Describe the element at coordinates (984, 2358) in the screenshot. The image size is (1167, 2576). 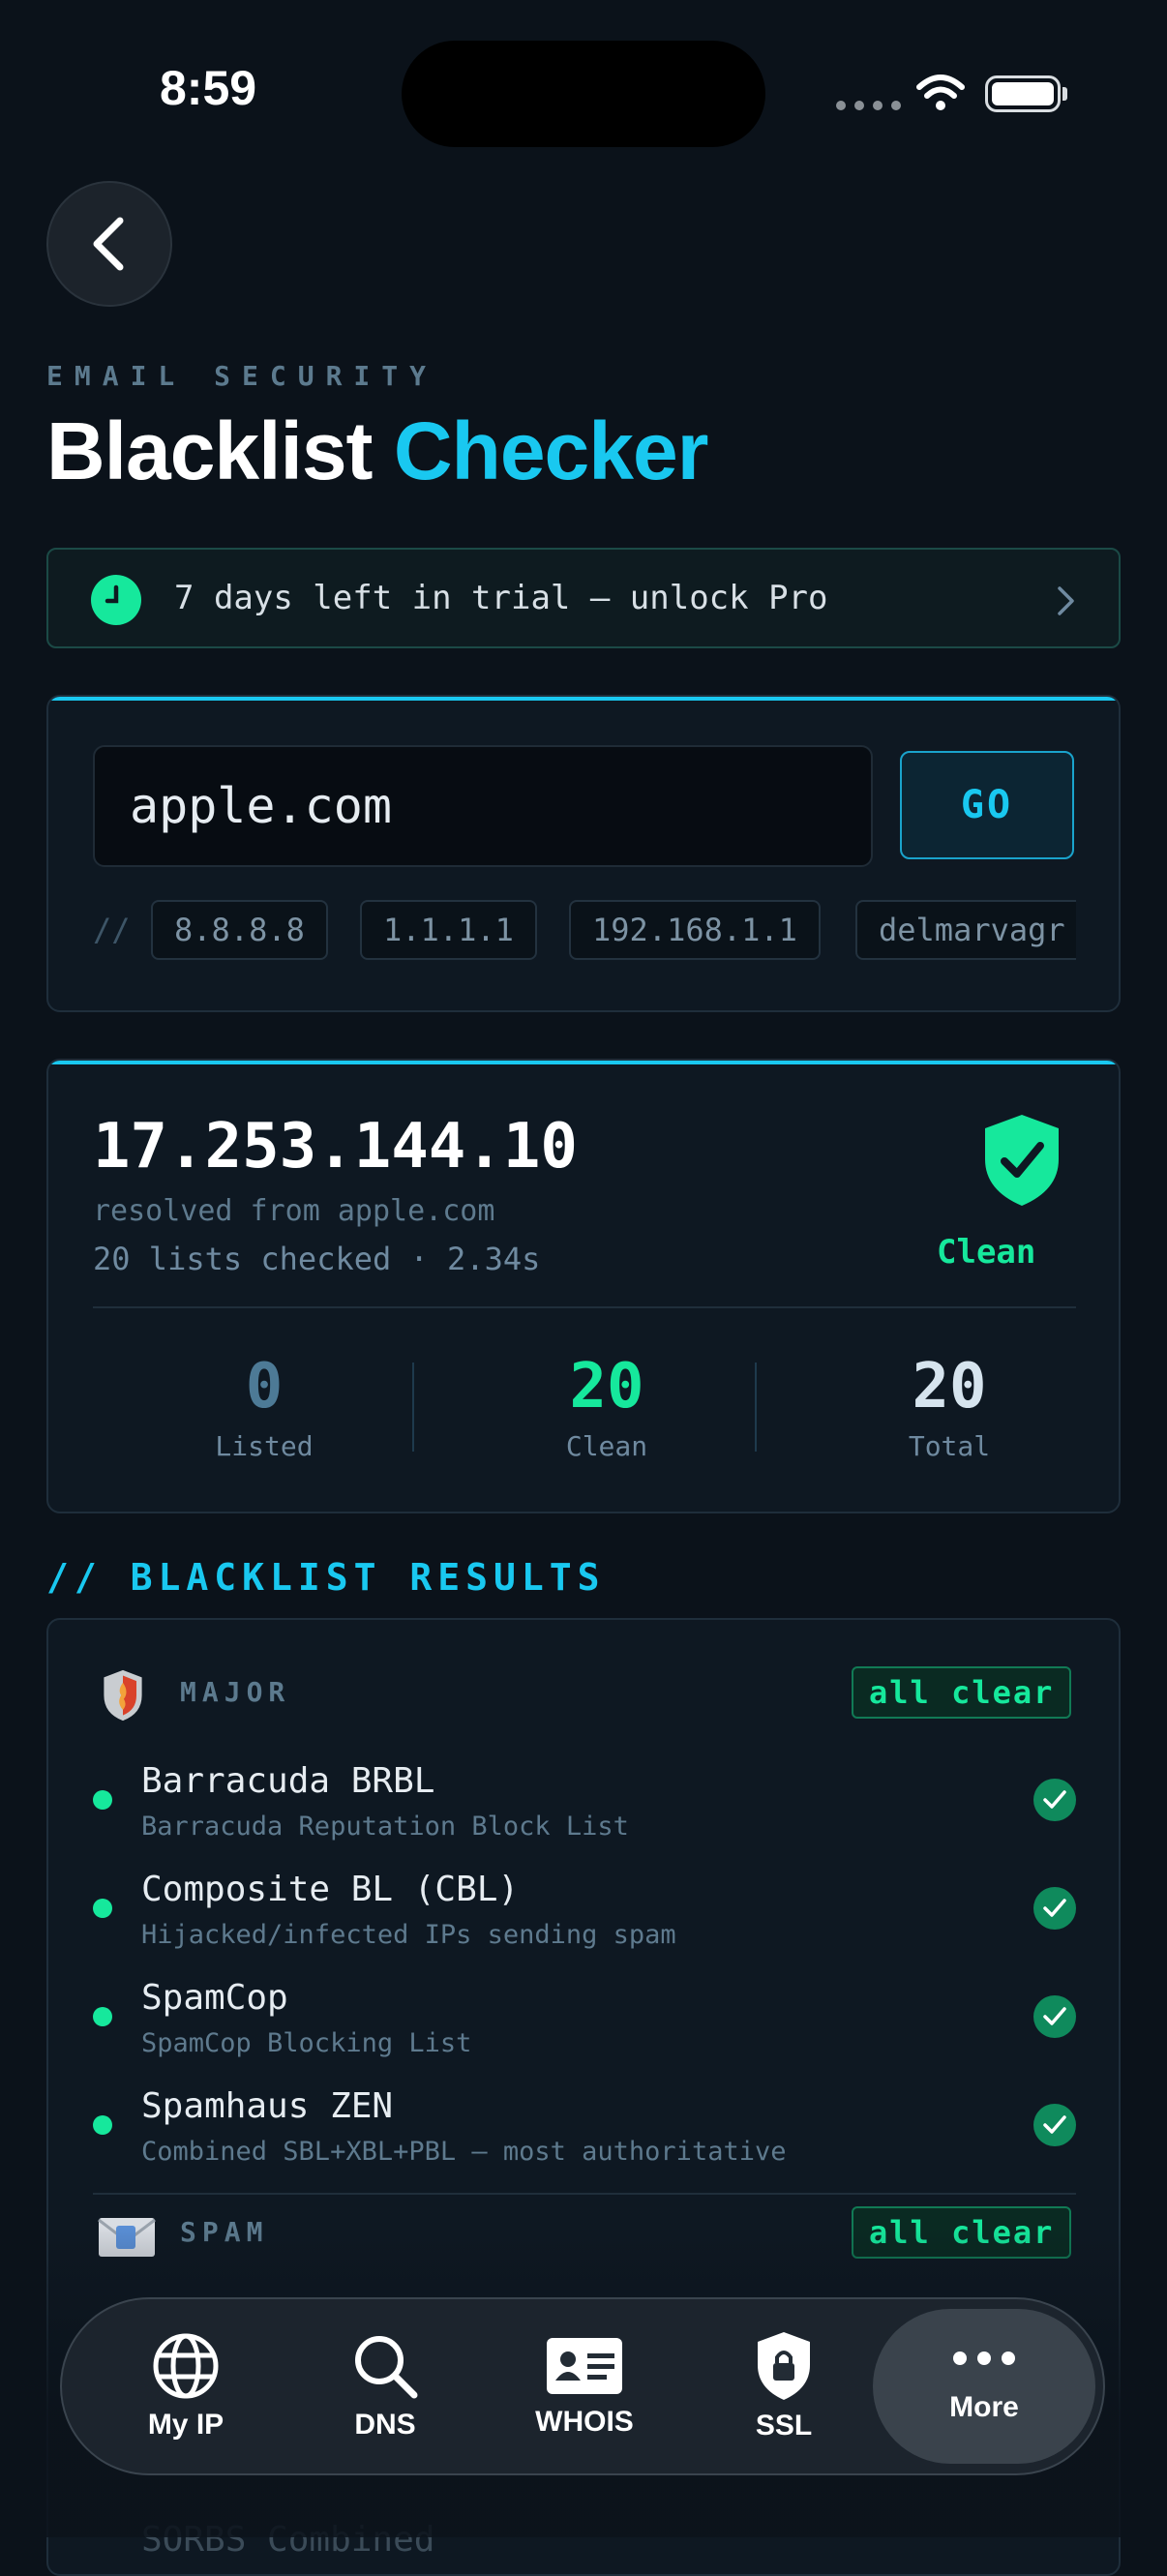
I see `more-icon` at that location.